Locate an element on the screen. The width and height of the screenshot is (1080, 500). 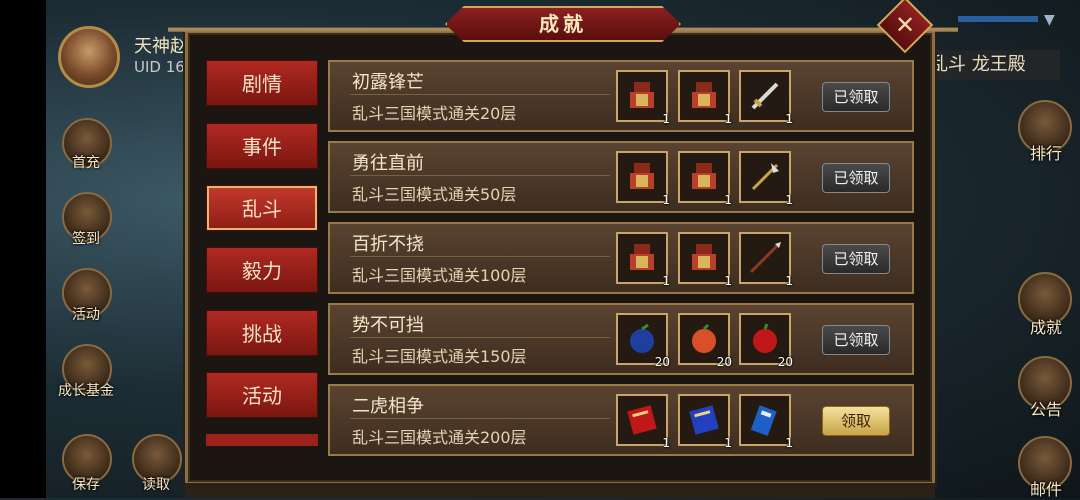
blue-book-icon is located at coordinates (704, 420).